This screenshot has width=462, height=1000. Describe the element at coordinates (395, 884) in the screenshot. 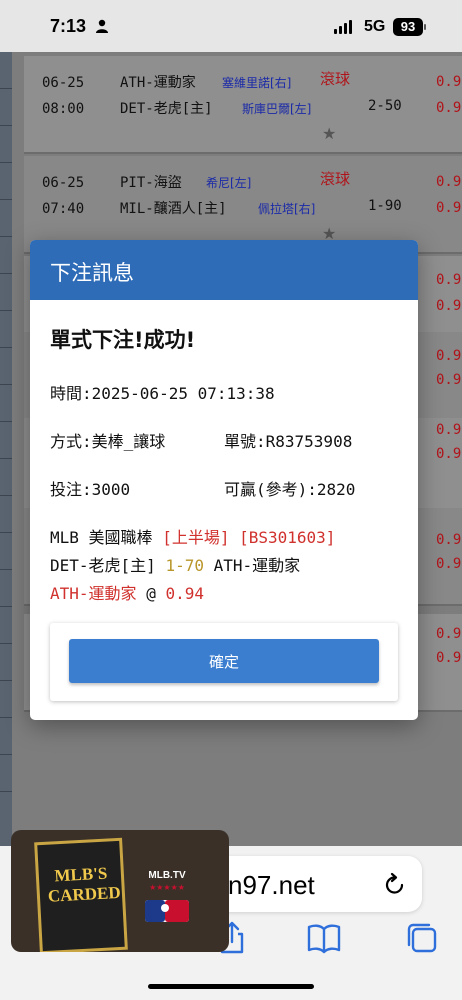

I see `reload-icon` at that location.